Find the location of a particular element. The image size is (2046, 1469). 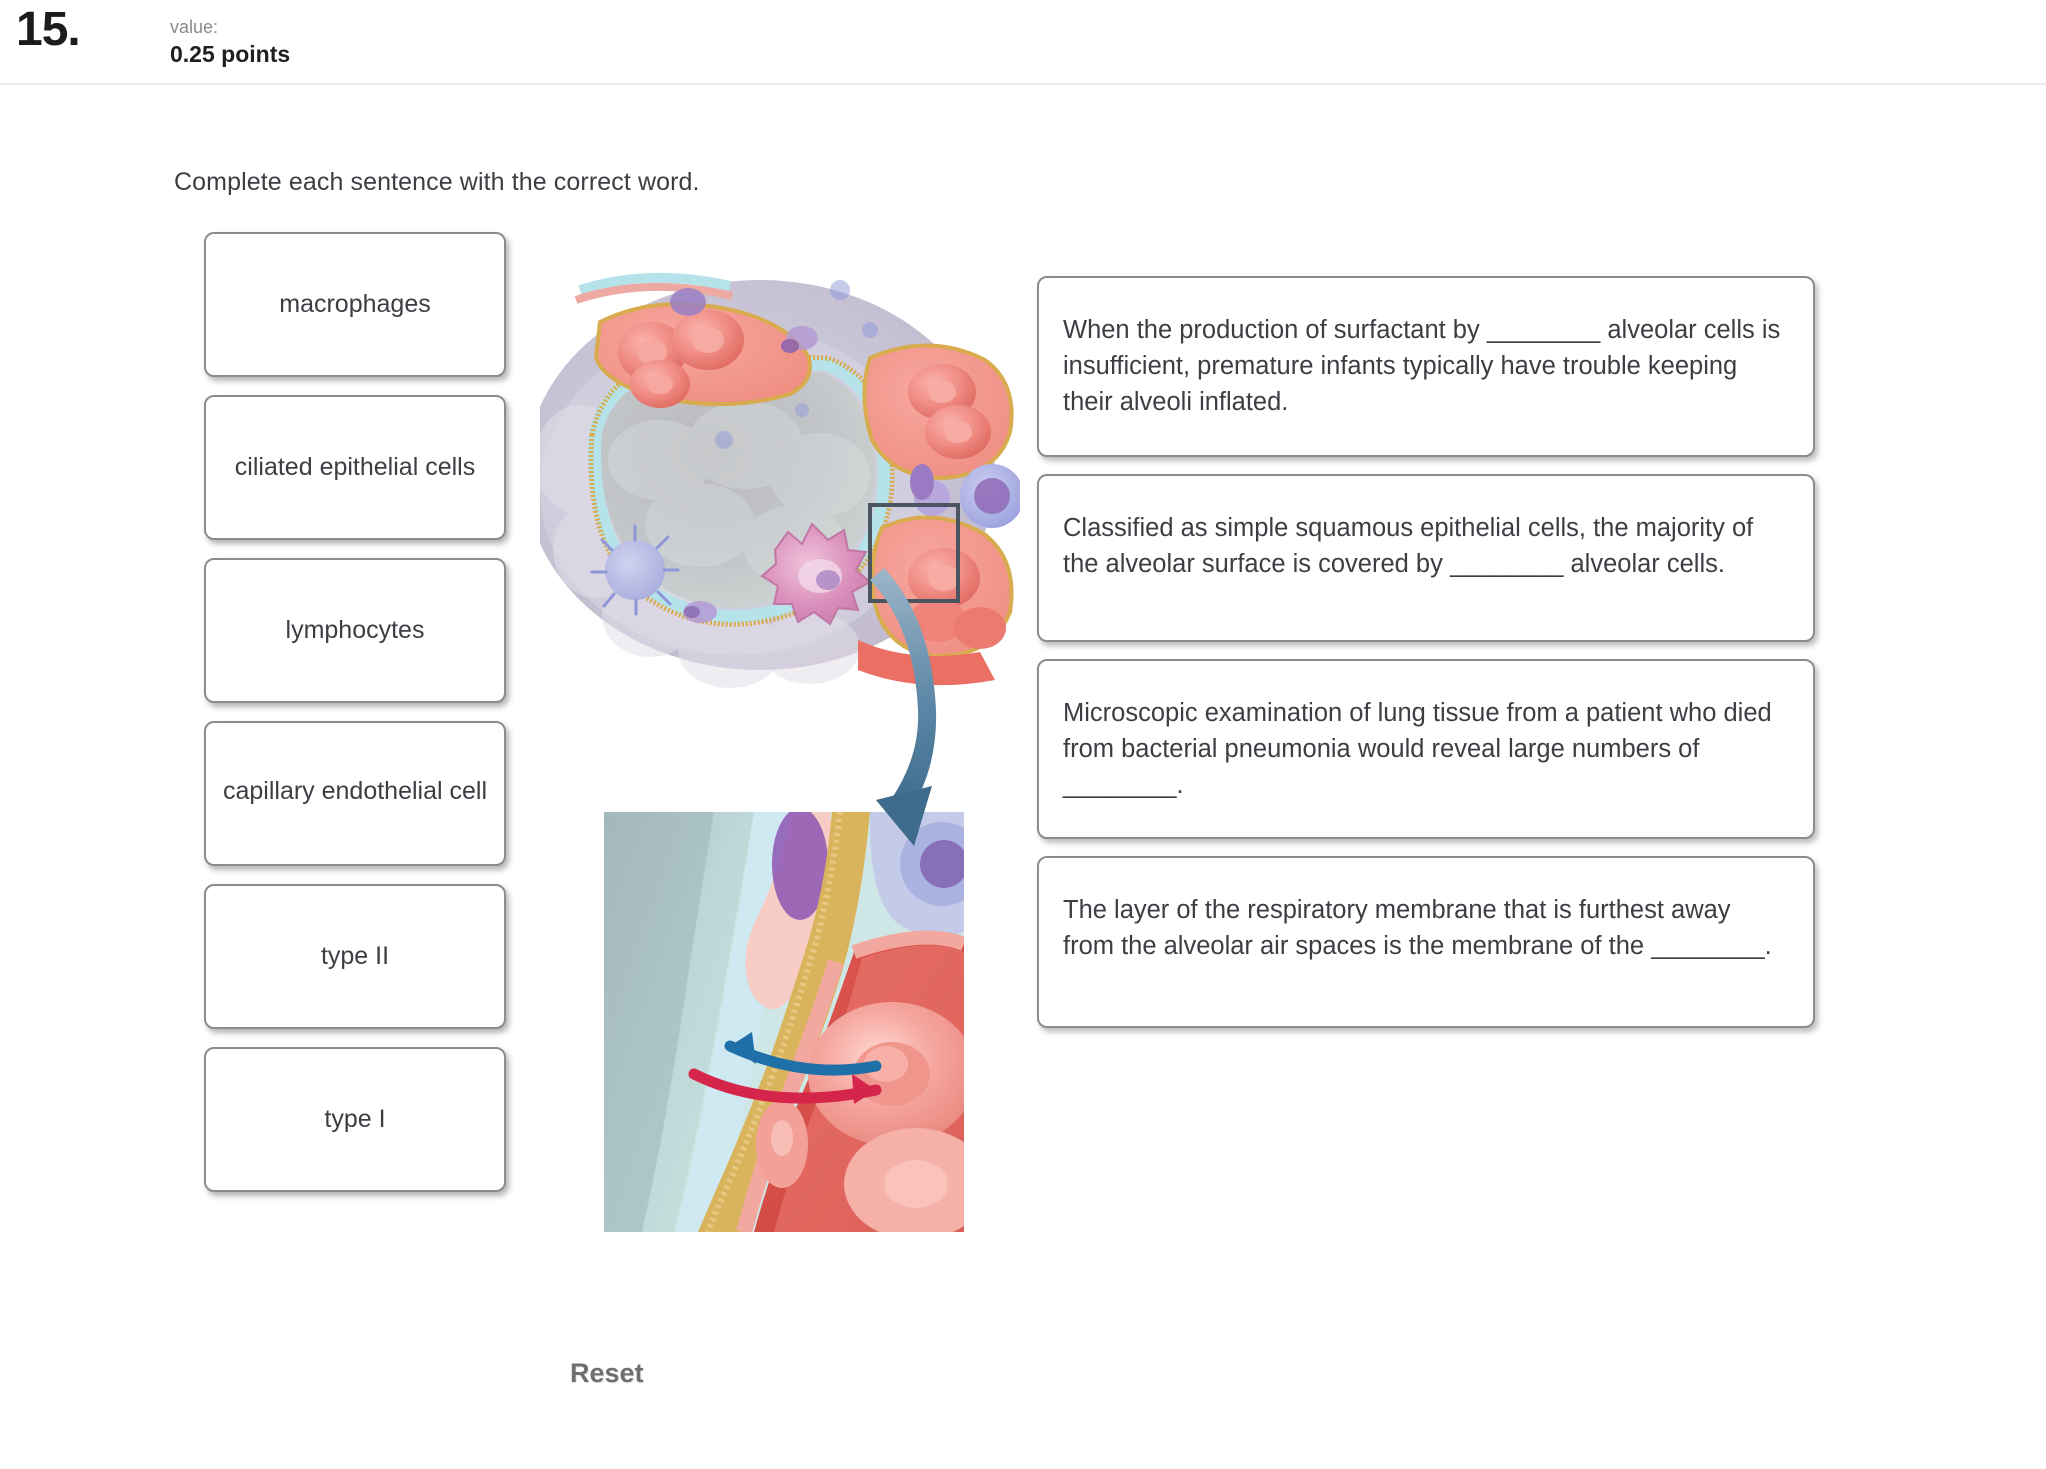

value-points: 0.25 points is located at coordinates (230, 53).